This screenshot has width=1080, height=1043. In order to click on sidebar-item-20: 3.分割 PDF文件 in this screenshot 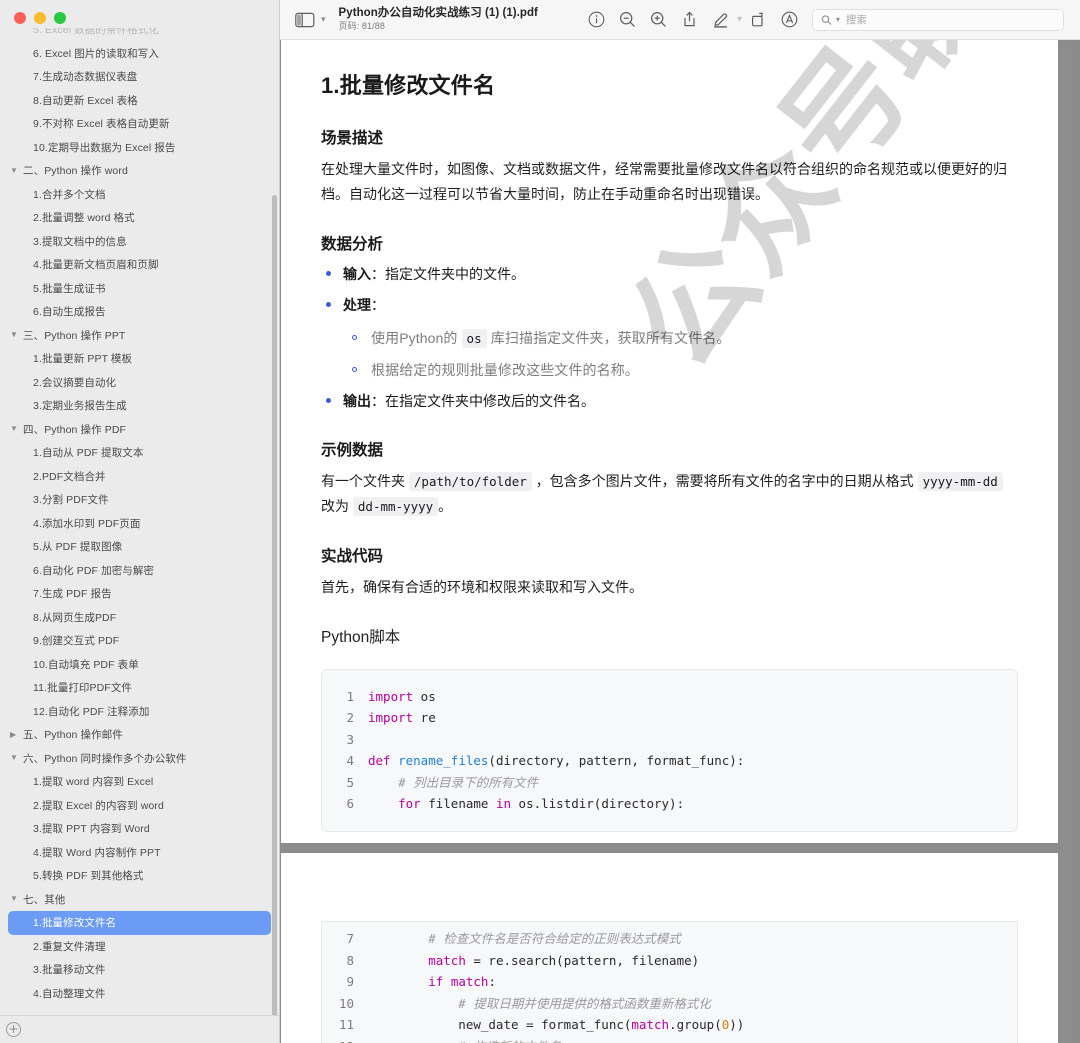, I will do `click(139, 500)`.